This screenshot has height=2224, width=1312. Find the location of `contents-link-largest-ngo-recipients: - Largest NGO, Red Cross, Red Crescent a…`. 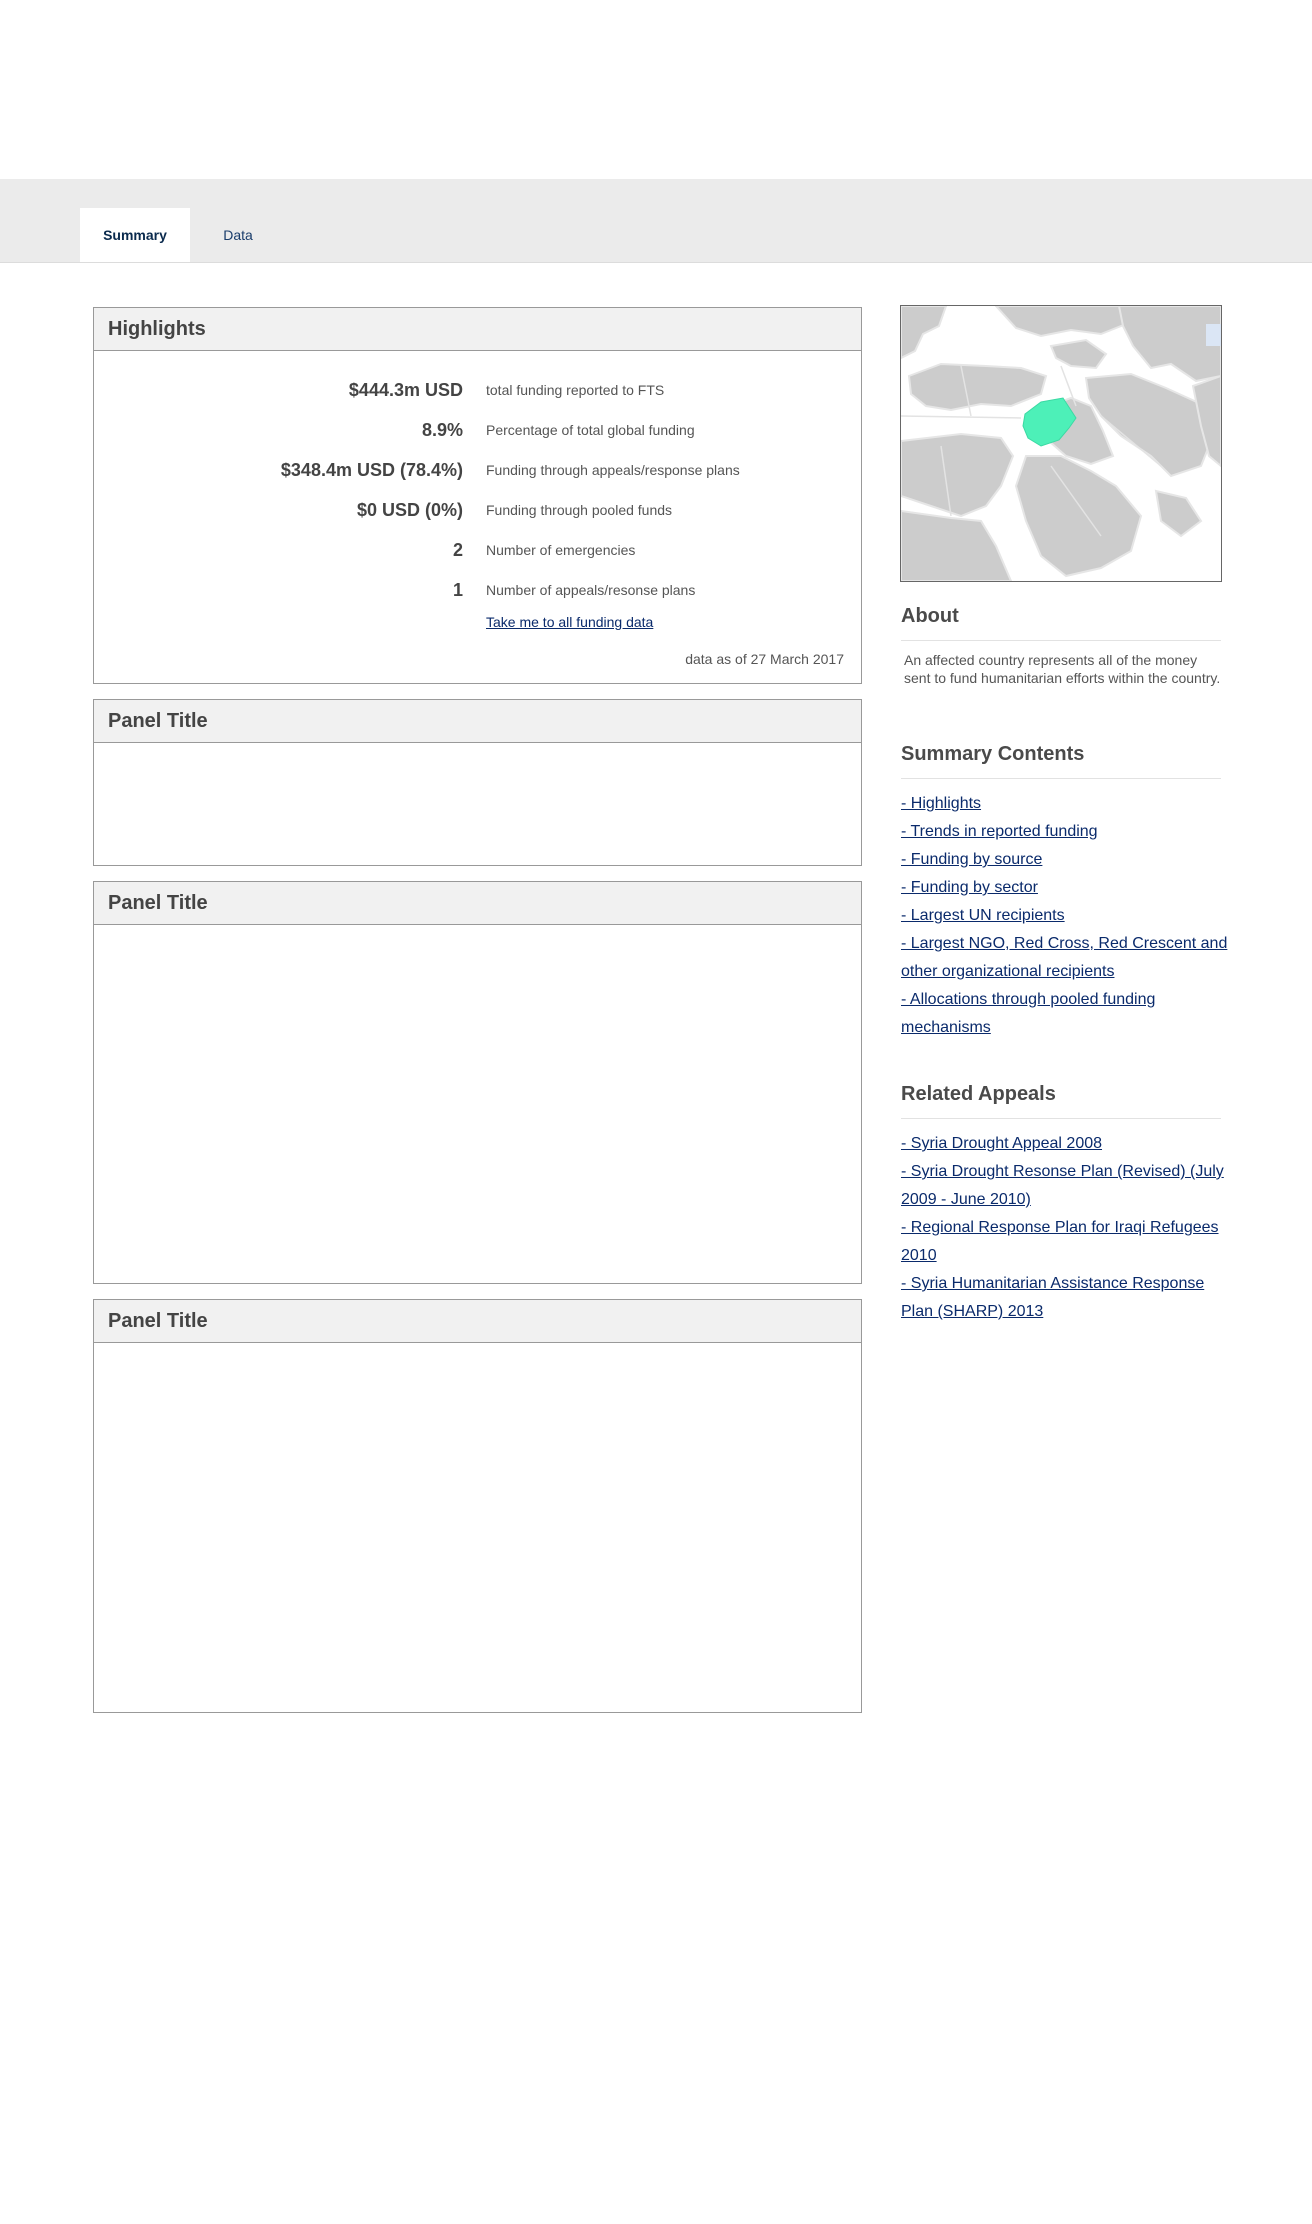

contents-link-largest-ngo-recipients: - Largest NGO, Red Cross, Red Crescent a… is located at coordinates (1066, 958).